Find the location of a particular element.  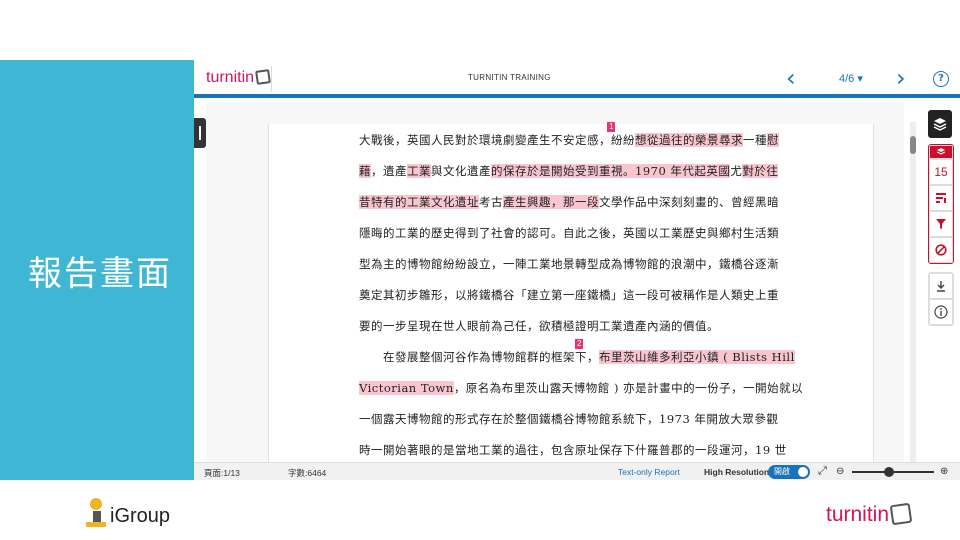

document-line: 奠定其初步雛形，以將鐵橋谷「建立第一座鐵橋」這一段可被稱作是人類史上重 is located at coordinates (569, 295).